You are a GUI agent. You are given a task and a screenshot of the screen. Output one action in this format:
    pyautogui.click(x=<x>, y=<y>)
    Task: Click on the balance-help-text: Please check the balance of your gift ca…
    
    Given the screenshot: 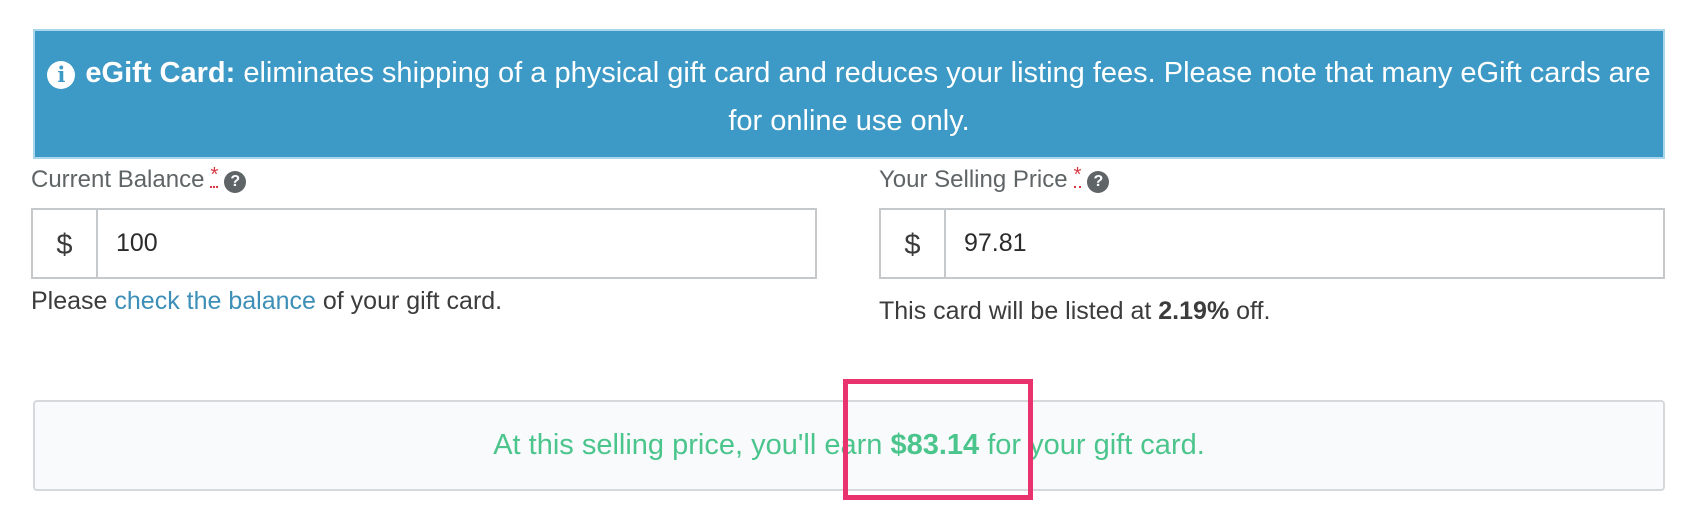 What is the action you would take?
    pyautogui.click(x=266, y=301)
    